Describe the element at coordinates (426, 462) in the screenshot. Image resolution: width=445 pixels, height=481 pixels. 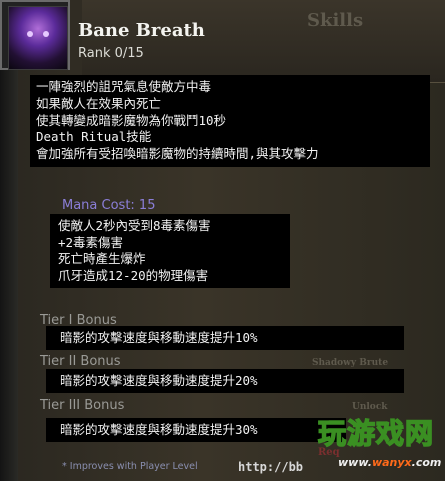
I see `url-suffix: .com` at that location.